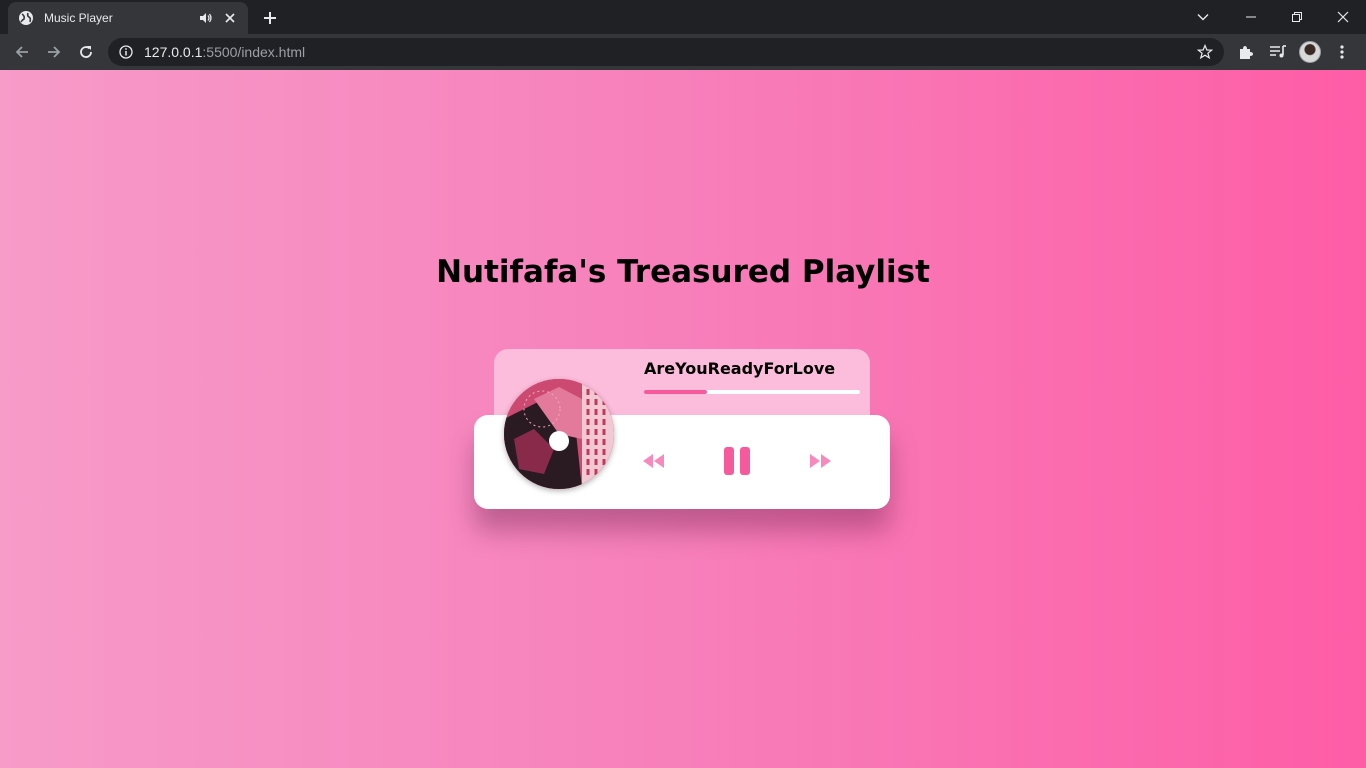  Describe the element at coordinates (666, 52) in the screenshot. I see `address-bar: 127.0.0.1:5500/index.html` at that location.